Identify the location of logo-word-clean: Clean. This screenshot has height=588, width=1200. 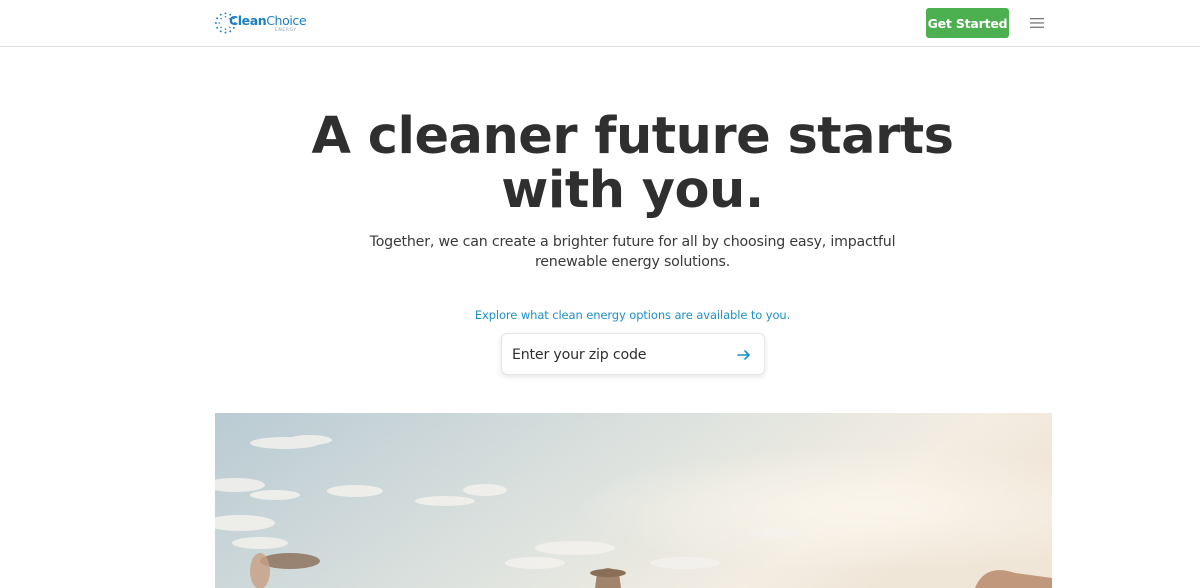
(247, 20).